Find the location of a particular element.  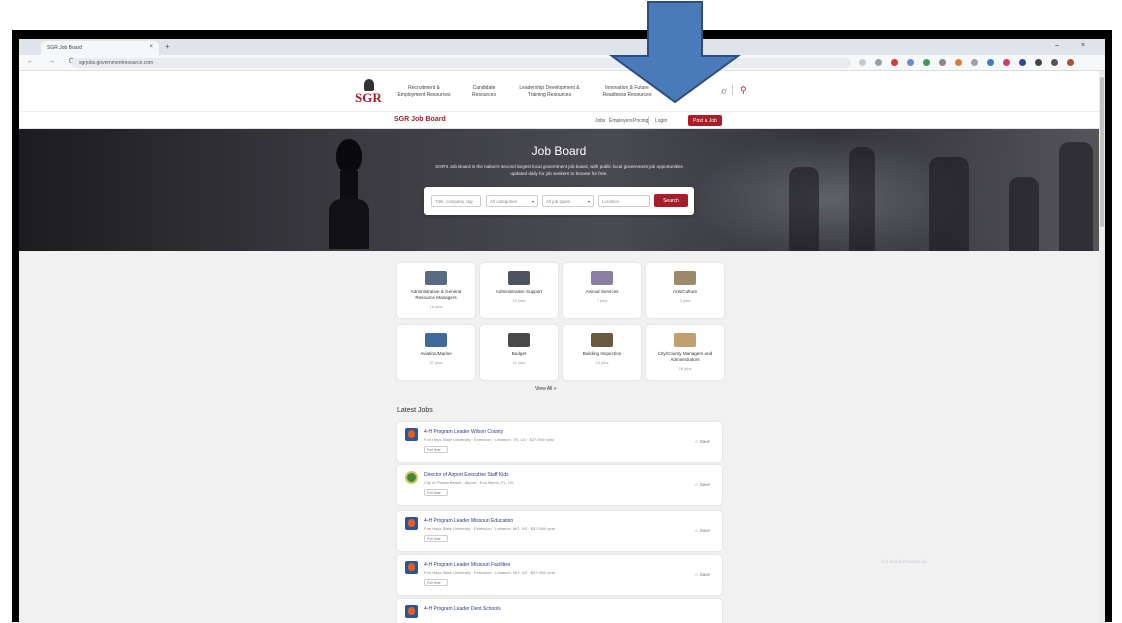

category-count: 11 jobs is located at coordinates (519, 362).